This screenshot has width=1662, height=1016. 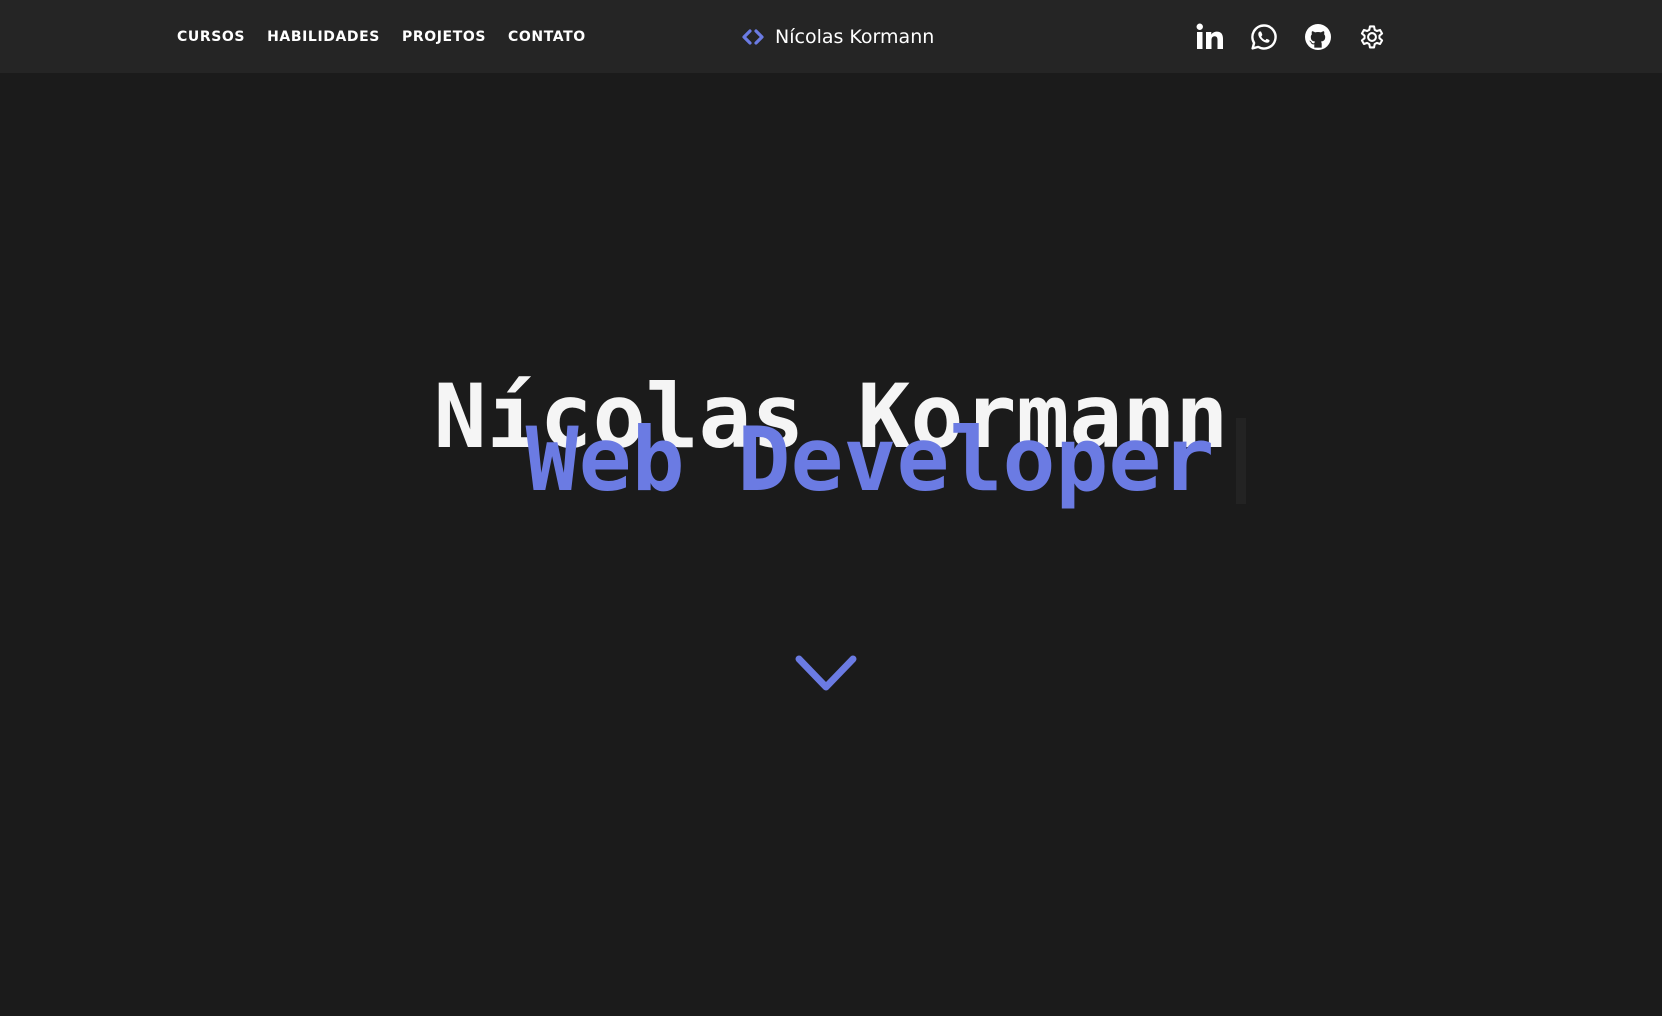 What do you see at coordinates (381, 36) in the screenshot?
I see `main-nav: CURSOS HABILIDADES PROJETOS CONTATO` at bounding box center [381, 36].